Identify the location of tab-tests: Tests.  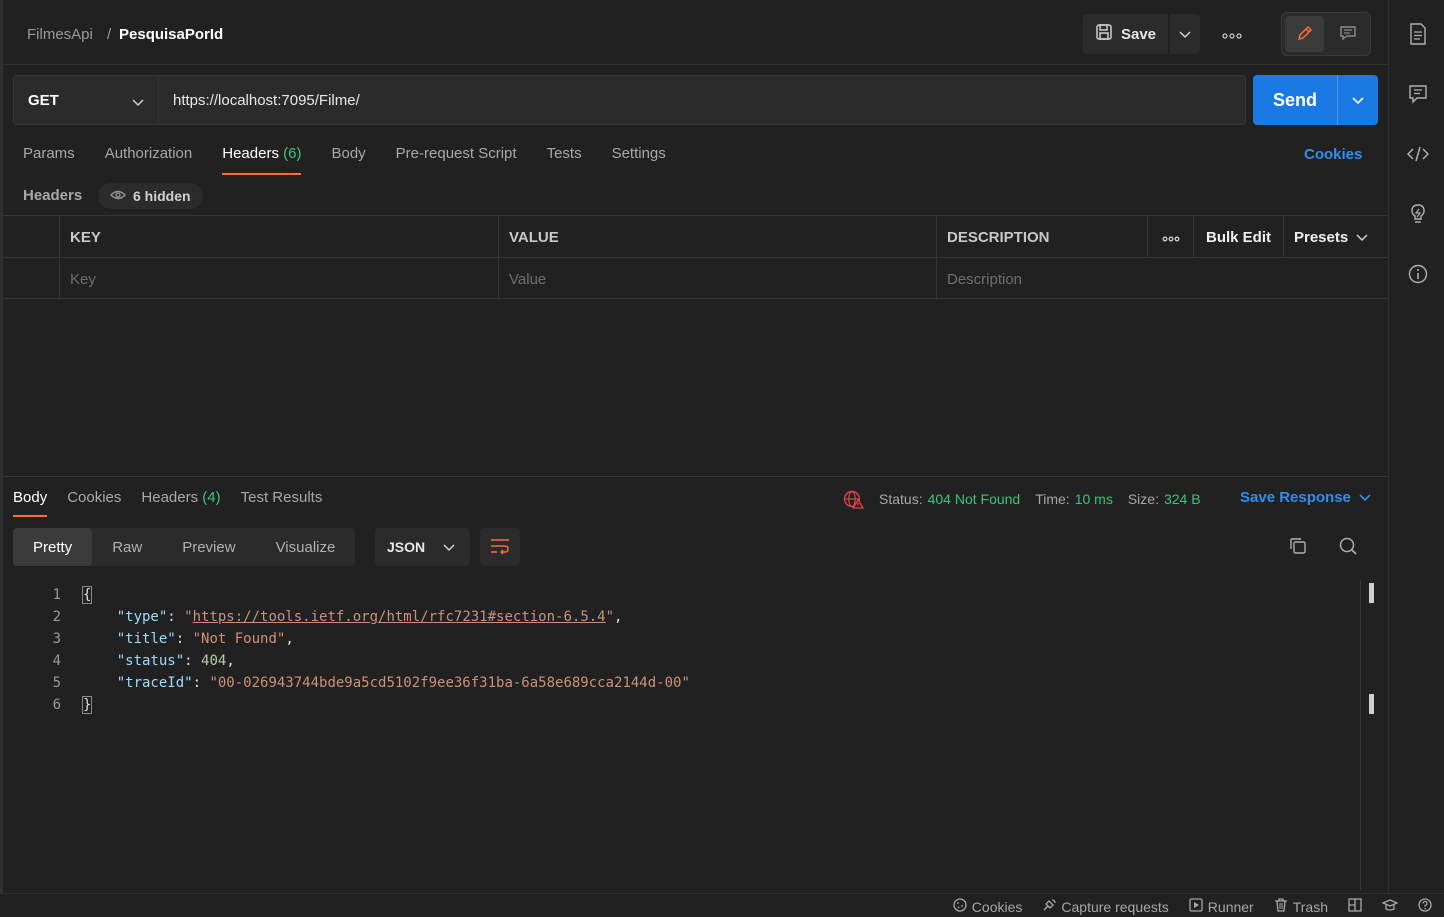
(564, 160).